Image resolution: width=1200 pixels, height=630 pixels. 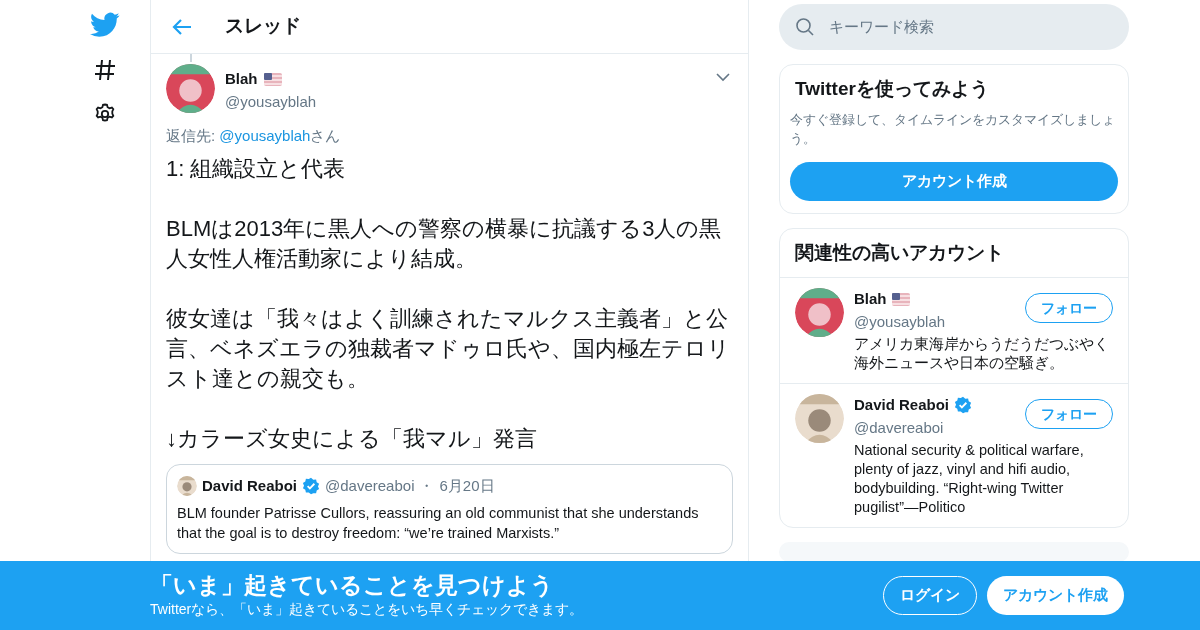 I want to click on page-title: スレッド, so click(x=263, y=26).